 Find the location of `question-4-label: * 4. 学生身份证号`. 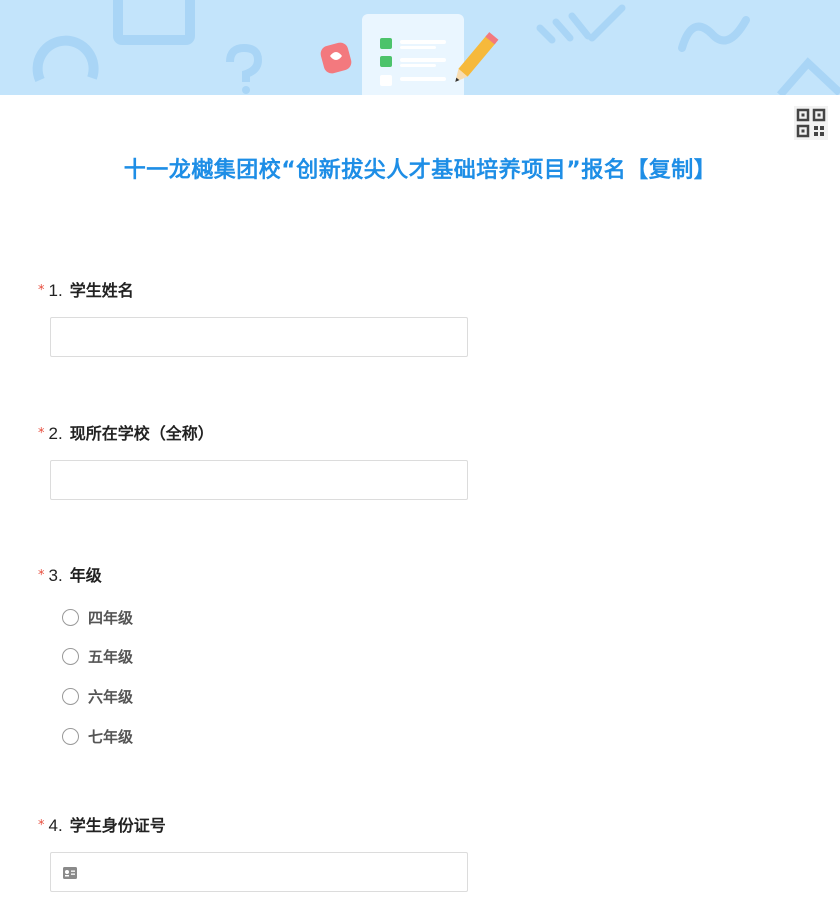

question-4-label: * 4. 学生身份证号 is located at coordinates (102, 824).